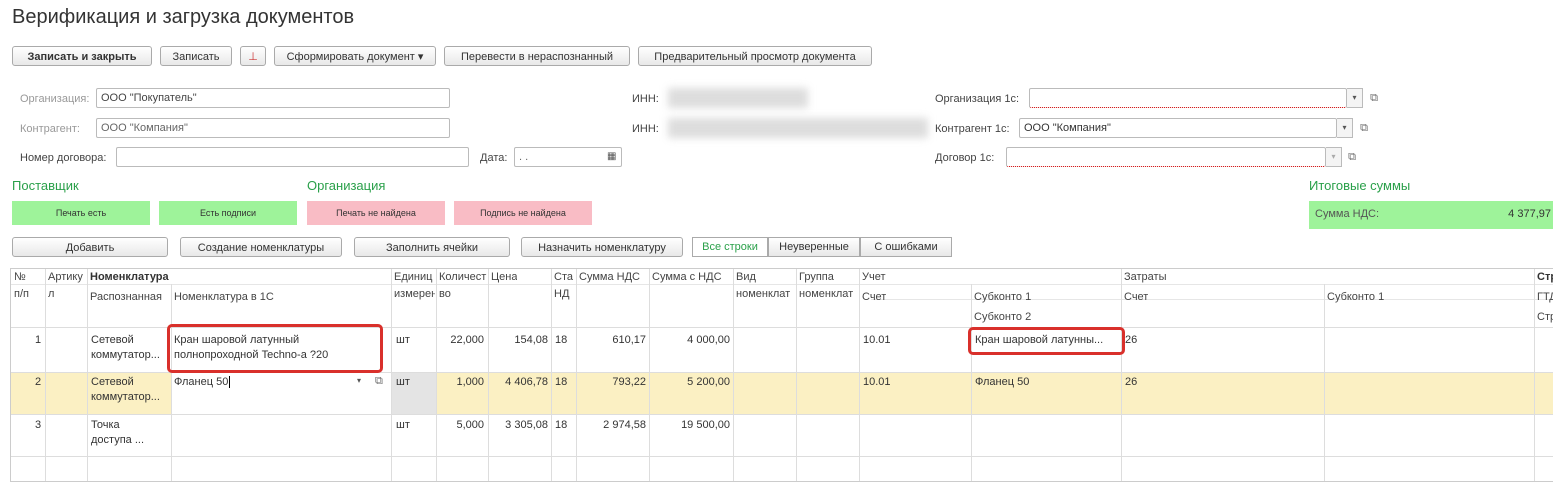 The image size is (1553, 482). Describe the element at coordinates (708, 382) in the screenshot. I see `row2-sum: 5 200,00` at that location.